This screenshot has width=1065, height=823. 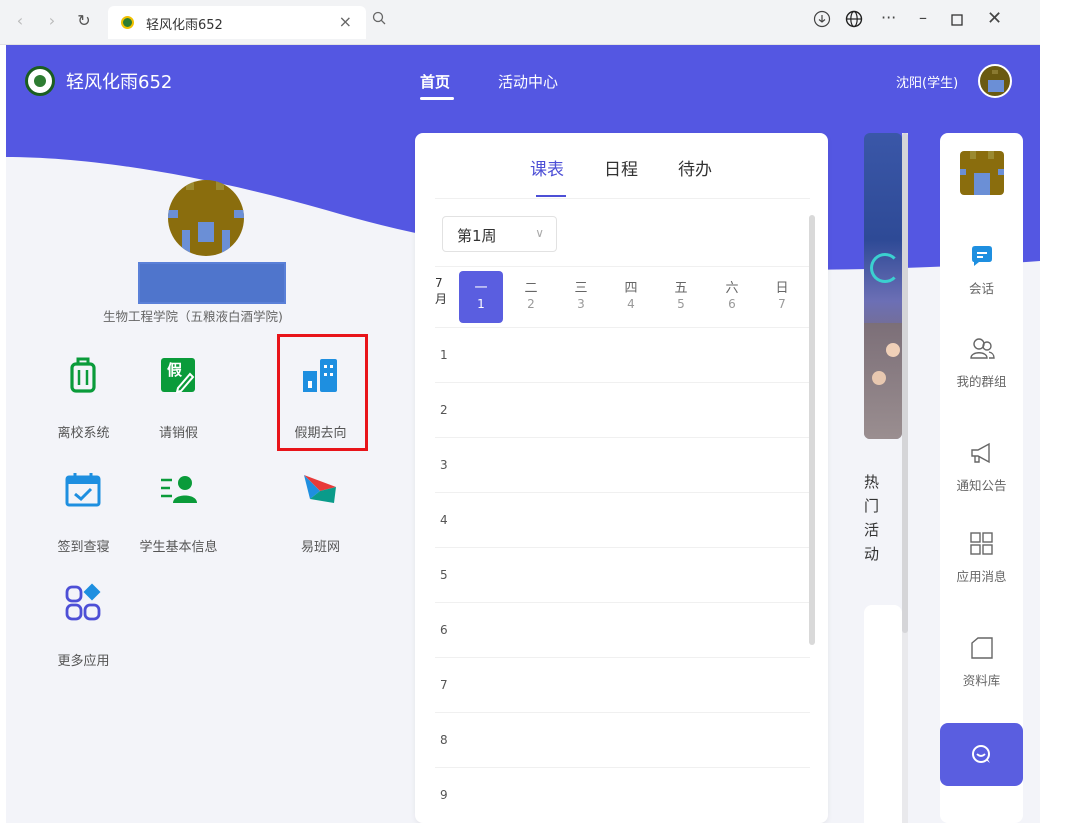 What do you see at coordinates (981, 576) in the screenshot?
I see `sidebar-label: 应用消息` at bounding box center [981, 576].